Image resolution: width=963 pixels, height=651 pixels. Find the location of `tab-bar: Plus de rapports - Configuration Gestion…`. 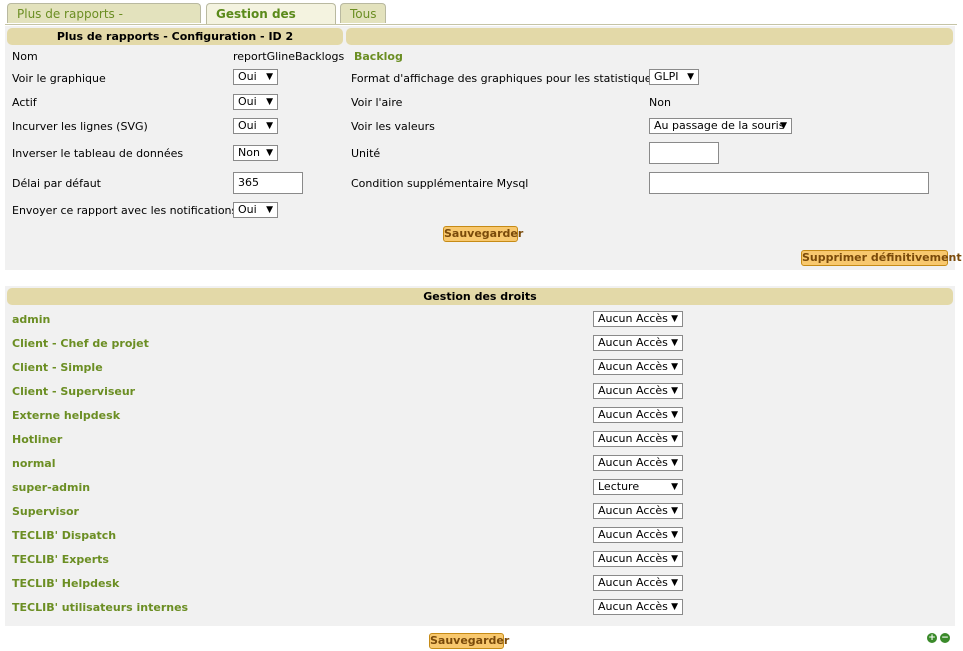

tab-bar: Plus de rapports - Configuration Gestion… is located at coordinates (482, 22).